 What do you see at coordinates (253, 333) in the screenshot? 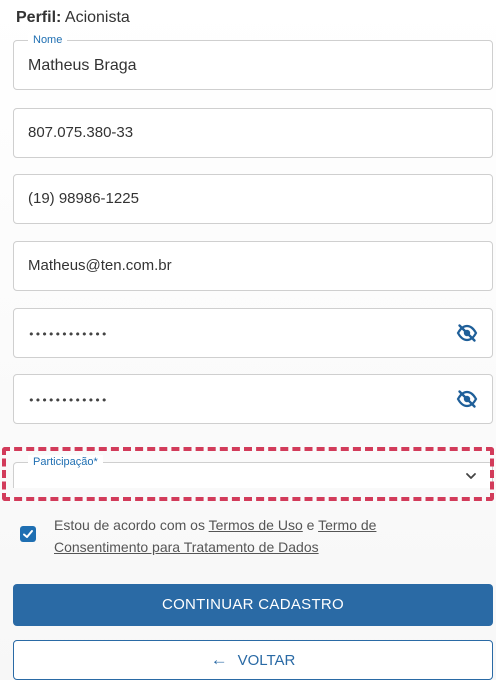
I see `password-field: ••••••••••••` at bounding box center [253, 333].